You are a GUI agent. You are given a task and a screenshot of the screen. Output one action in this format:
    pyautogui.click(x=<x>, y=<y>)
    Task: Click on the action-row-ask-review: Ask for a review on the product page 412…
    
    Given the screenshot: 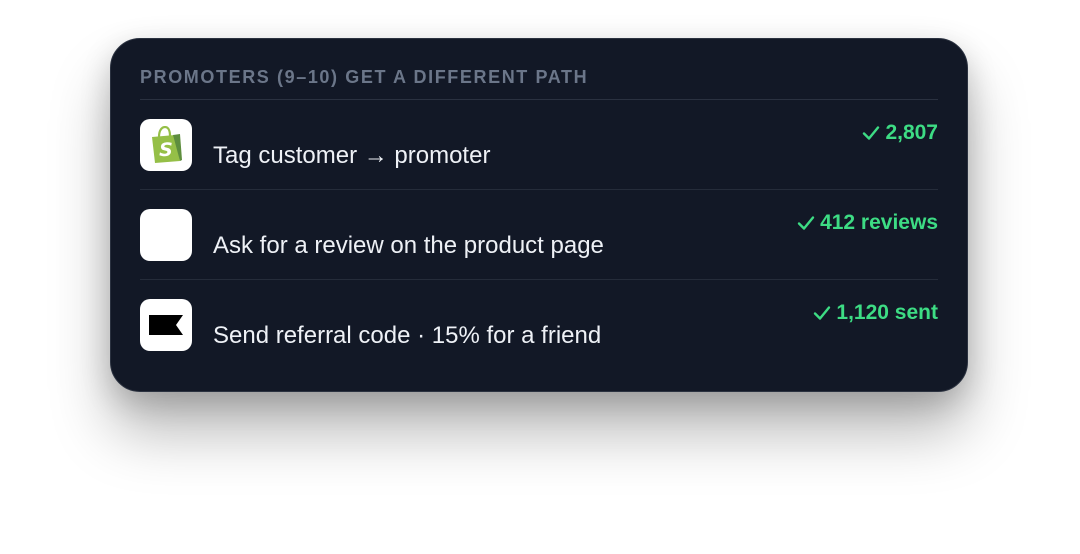 What is the action you would take?
    pyautogui.click(x=539, y=235)
    